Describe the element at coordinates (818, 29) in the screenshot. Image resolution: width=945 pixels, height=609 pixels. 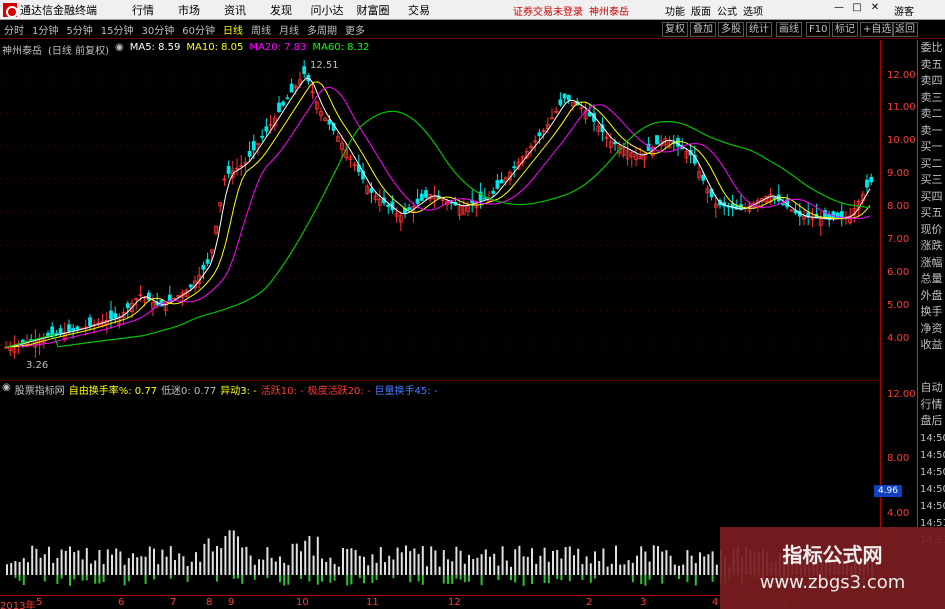
I see `f10-button: F10` at that location.